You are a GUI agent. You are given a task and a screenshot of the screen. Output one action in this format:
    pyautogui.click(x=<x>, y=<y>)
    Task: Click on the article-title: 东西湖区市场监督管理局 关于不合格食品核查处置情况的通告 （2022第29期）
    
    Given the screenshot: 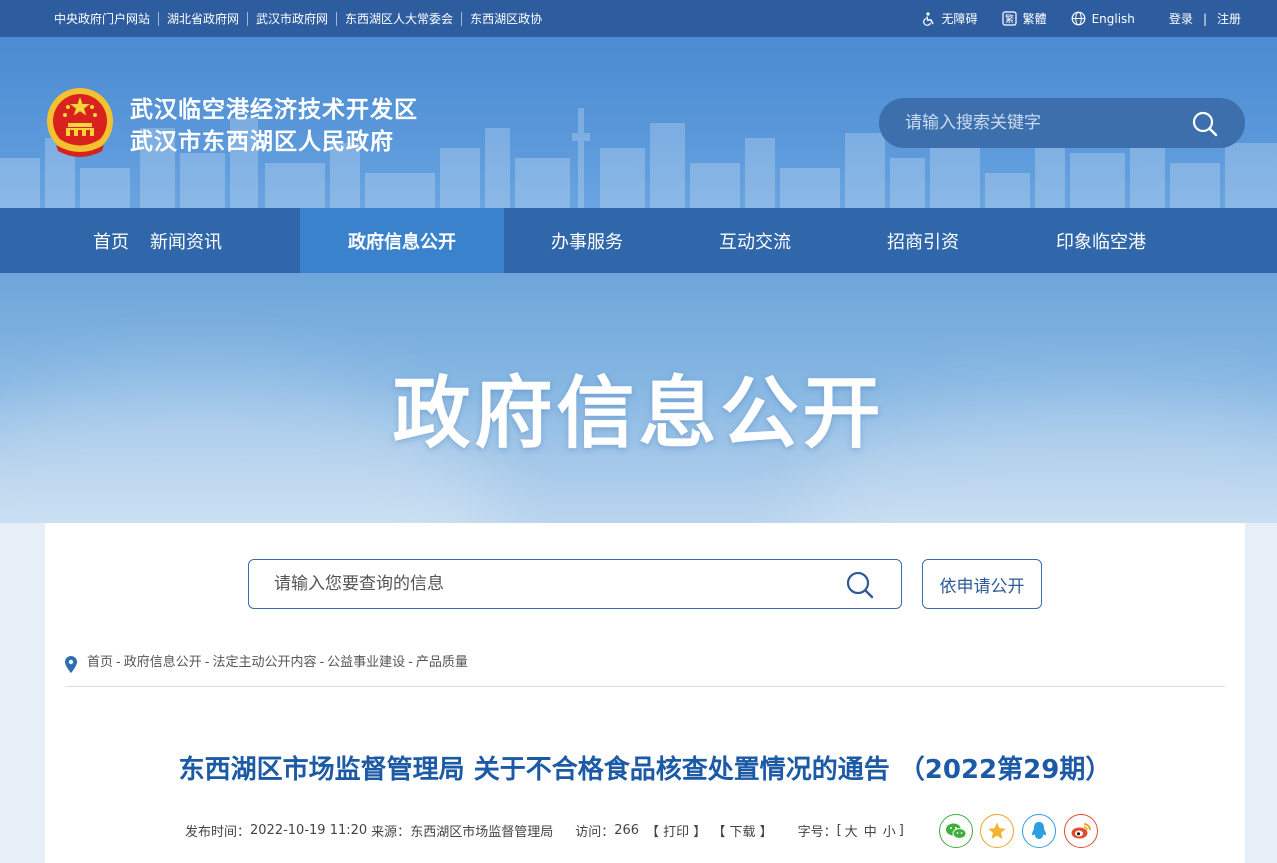 What is the action you would take?
    pyautogui.click(x=645, y=770)
    